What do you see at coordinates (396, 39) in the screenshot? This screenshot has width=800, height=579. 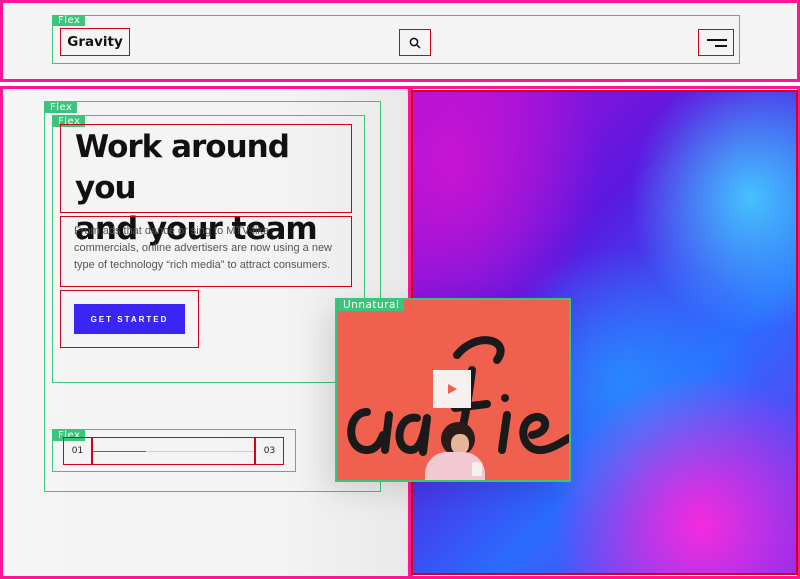 I see `header-flex-container` at bounding box center [396, 39].